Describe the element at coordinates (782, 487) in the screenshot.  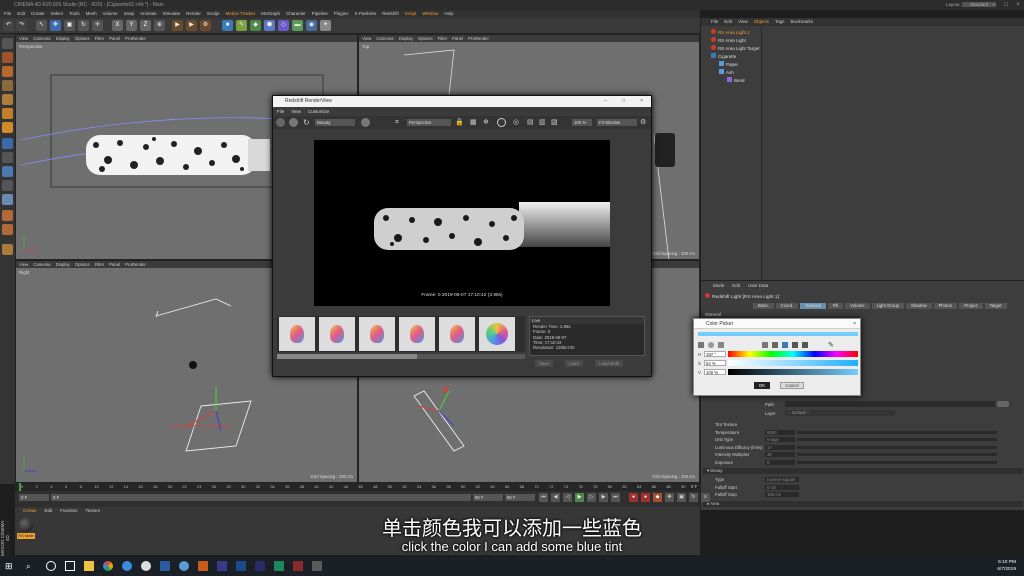
I see `decay-value-field: 0 cm` at that location.